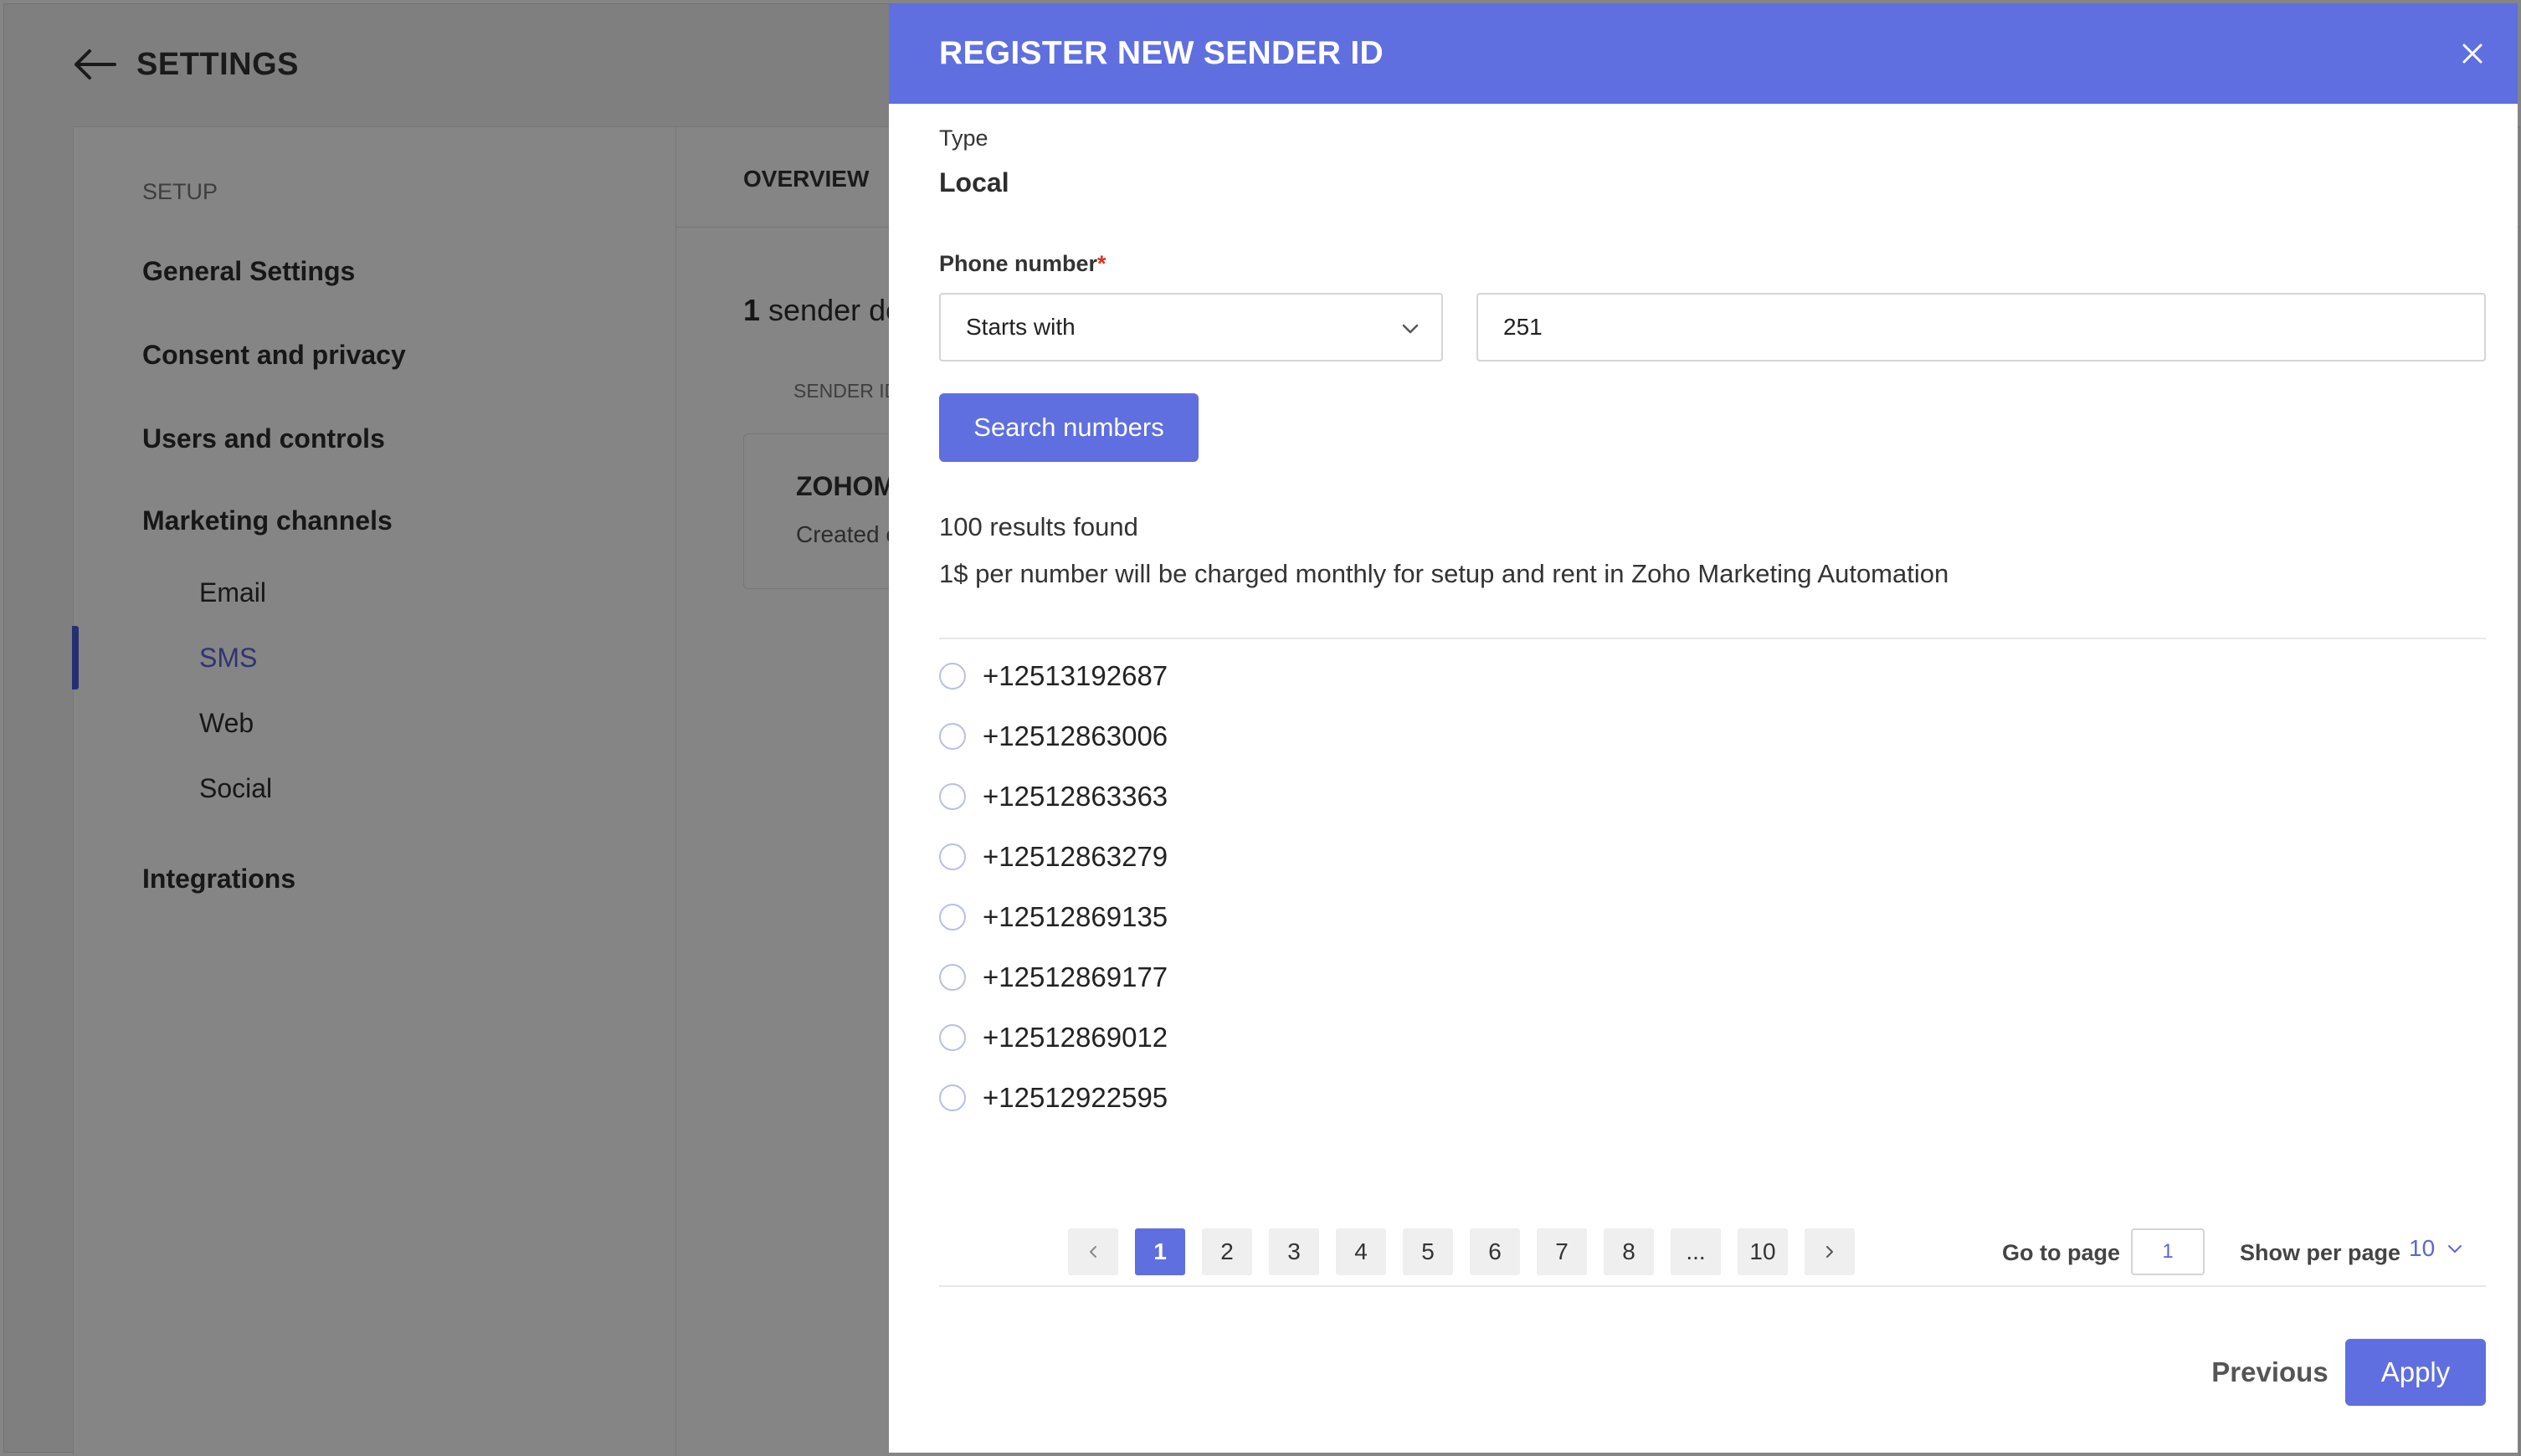  Describe the element at coordinates (2415, 1372) in the screenshot. I see `apply-button: Apply` at that location.